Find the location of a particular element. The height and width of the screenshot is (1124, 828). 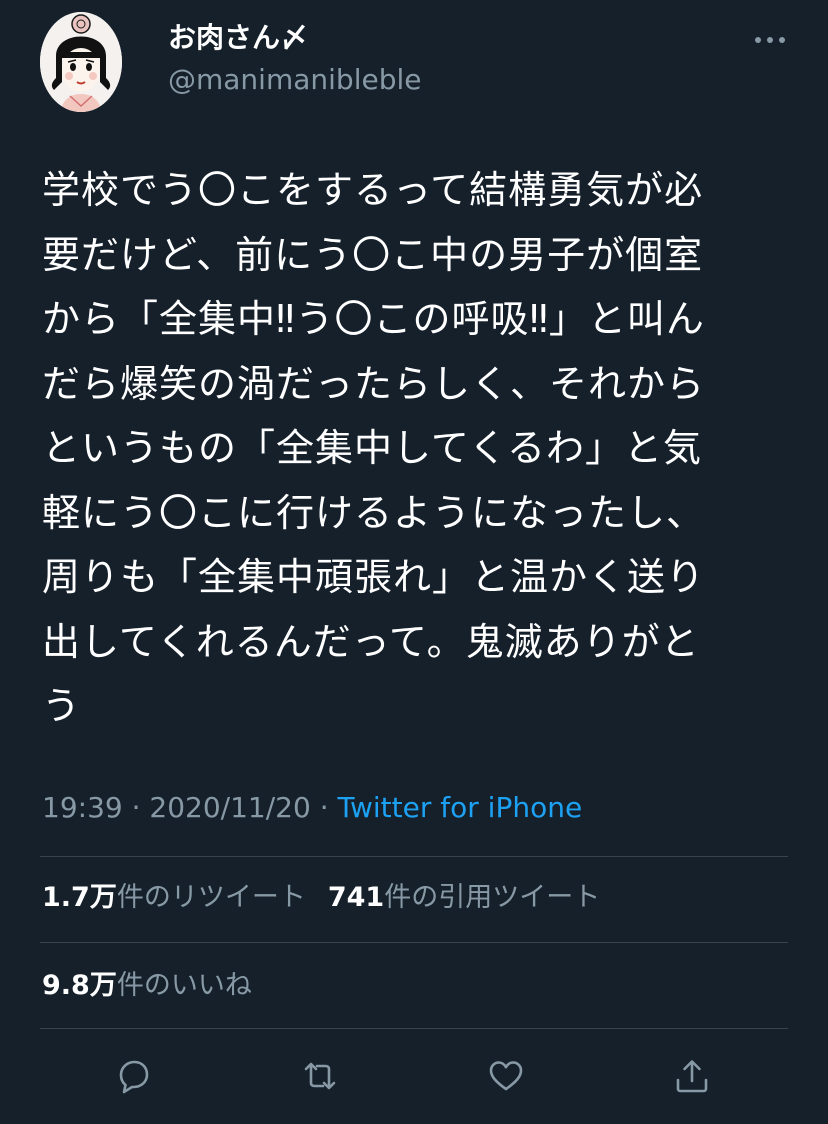

quotes-stat: 741件の引用ツイート is located at coordinates (464, 898).